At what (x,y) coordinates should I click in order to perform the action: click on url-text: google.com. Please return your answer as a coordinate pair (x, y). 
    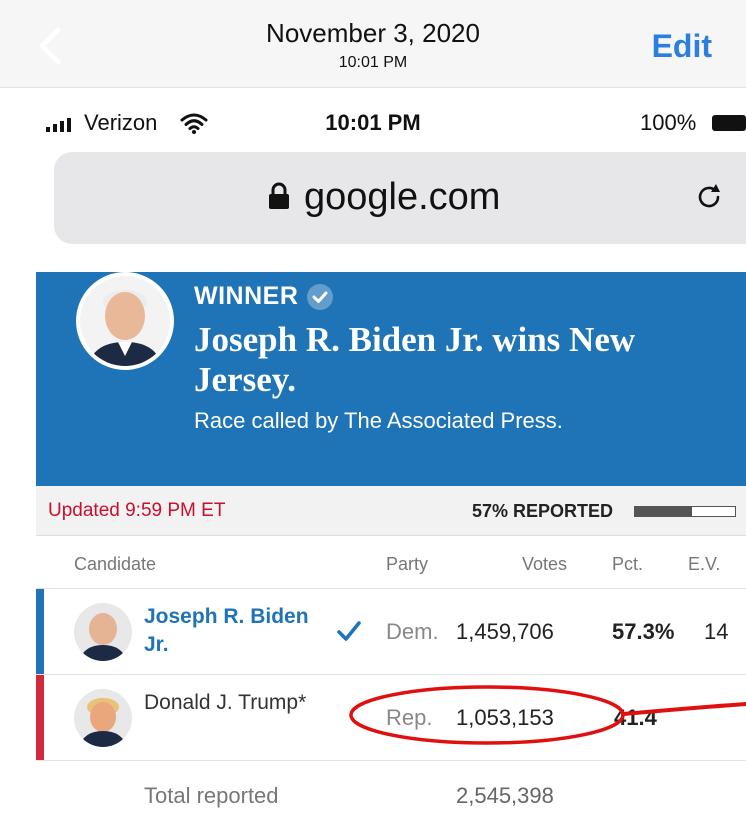
    Looking at the image, I should click on (402, 197).